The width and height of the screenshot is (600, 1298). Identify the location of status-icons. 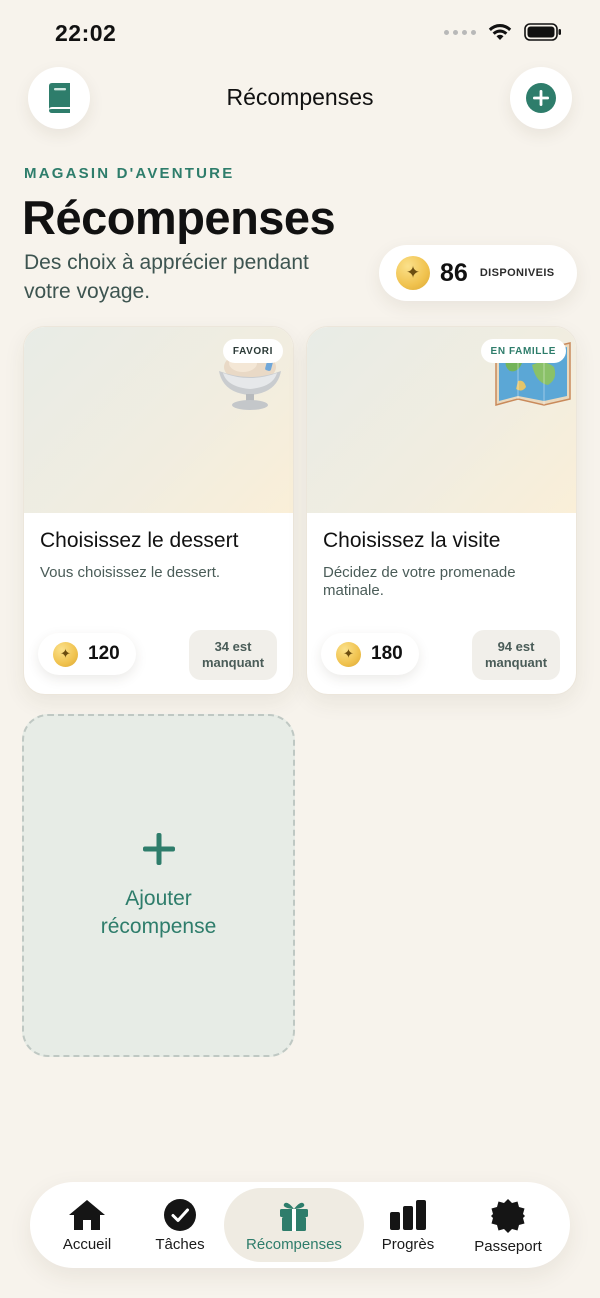
(503, 32).